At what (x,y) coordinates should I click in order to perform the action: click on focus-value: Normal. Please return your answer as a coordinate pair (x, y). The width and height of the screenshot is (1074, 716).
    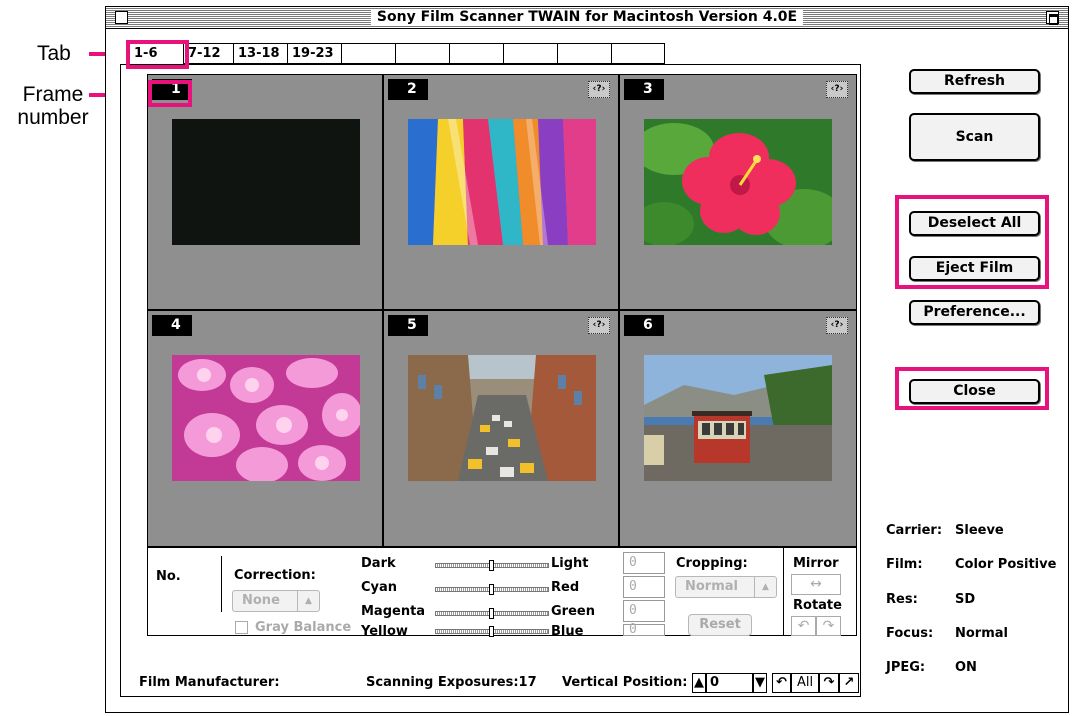
    Looking at the image, I should click on (981, 633).